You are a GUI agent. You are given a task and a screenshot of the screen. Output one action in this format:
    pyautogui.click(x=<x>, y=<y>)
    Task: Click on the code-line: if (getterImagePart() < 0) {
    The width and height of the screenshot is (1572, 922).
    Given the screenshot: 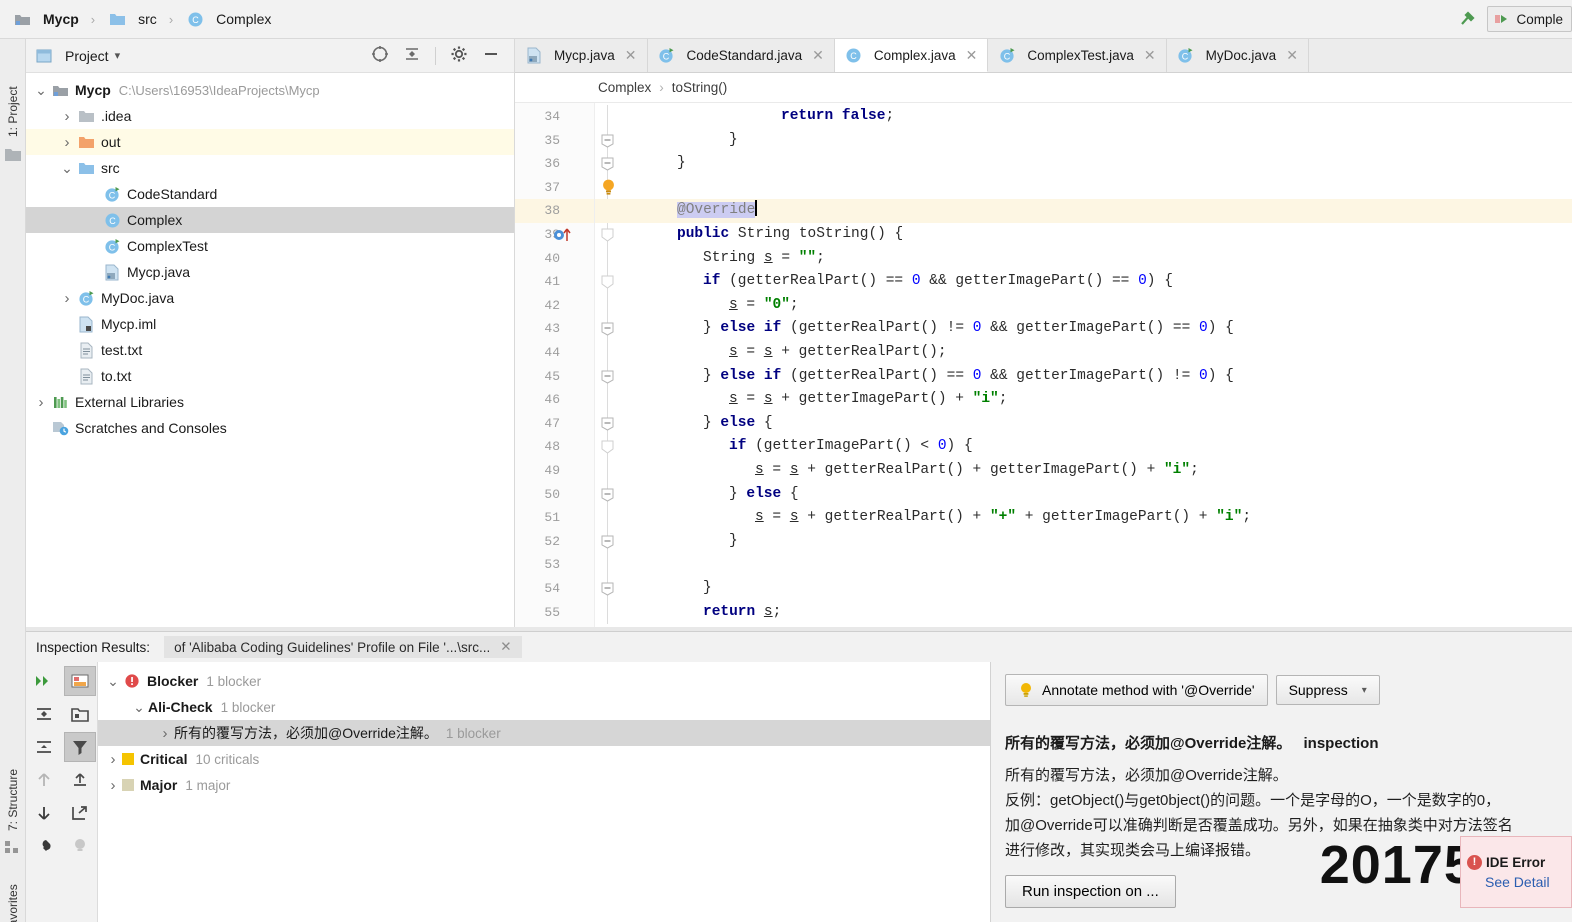 What is the action you would take?
    pyautogui.click(x=851, y=447)
    